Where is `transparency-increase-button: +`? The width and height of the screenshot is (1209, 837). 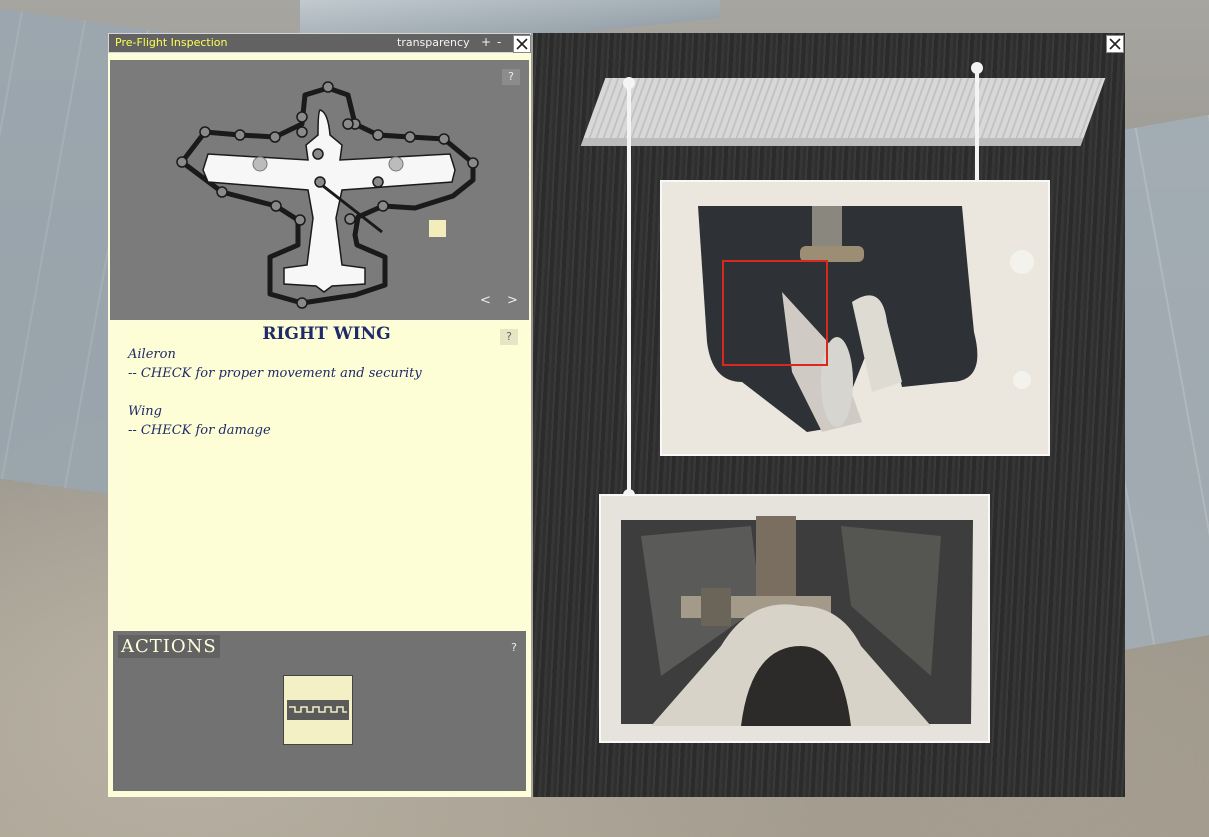
transparency-increase-button: + is located at coordinates (486, 42).